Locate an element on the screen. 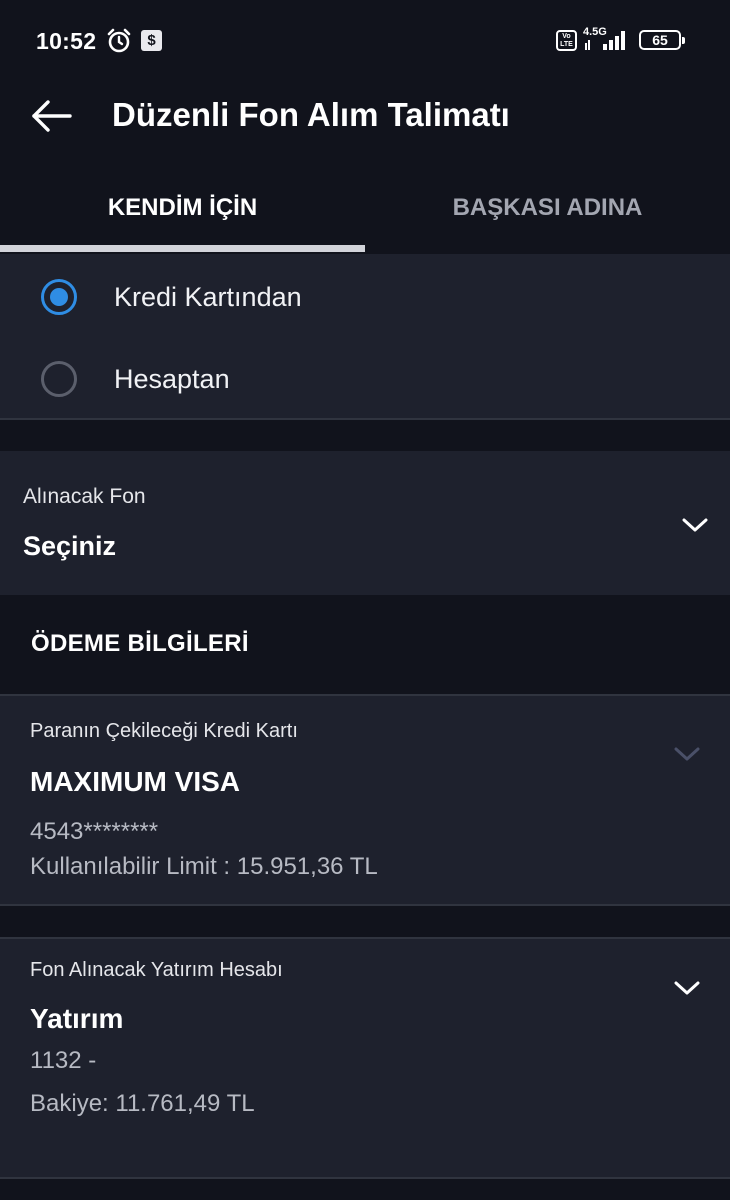 The height and width of the screenshot is (1200, 730). volte-icon: Vo LTE is located at coordinates (566, 40).